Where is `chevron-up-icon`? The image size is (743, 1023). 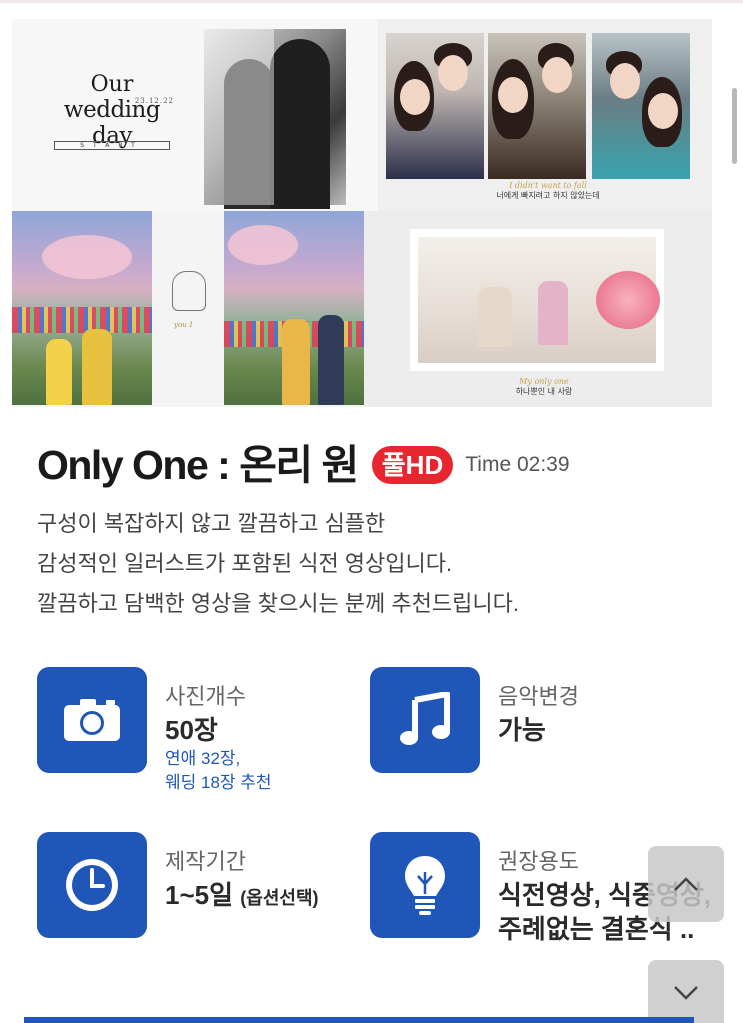
chevron-up-icon is located at coordinates (686, 884).